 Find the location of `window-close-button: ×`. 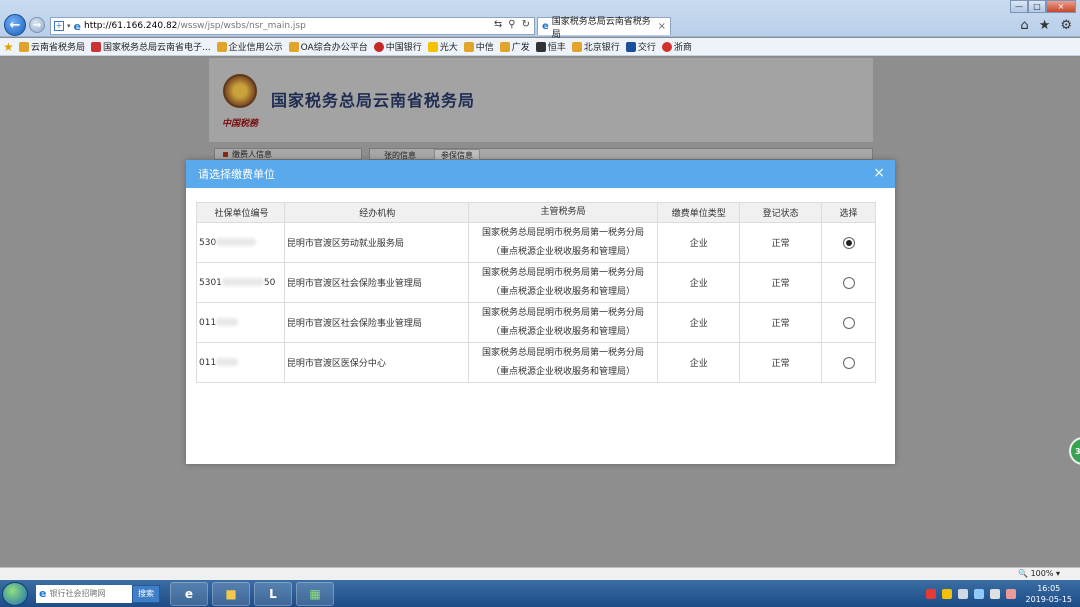

window-close-button: × is located at coordinates (1061, 6).